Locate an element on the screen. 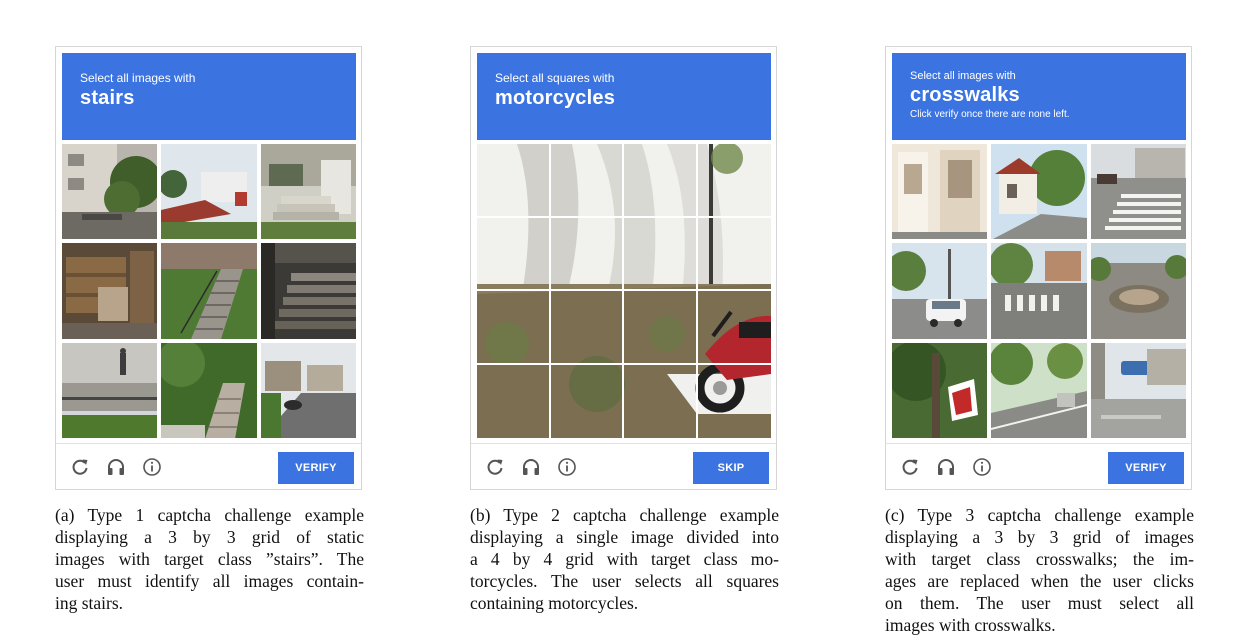 The height and width of the screenshot is (642, 1250). header-subinstruction: Click verify once there are none left. is located at coordinates (990, 114).